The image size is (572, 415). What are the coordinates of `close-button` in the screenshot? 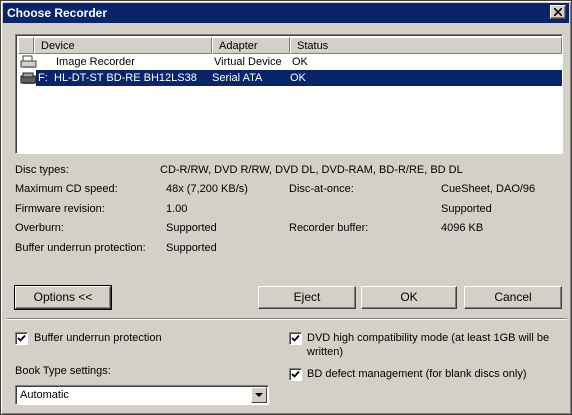 It's located at (558, 12).